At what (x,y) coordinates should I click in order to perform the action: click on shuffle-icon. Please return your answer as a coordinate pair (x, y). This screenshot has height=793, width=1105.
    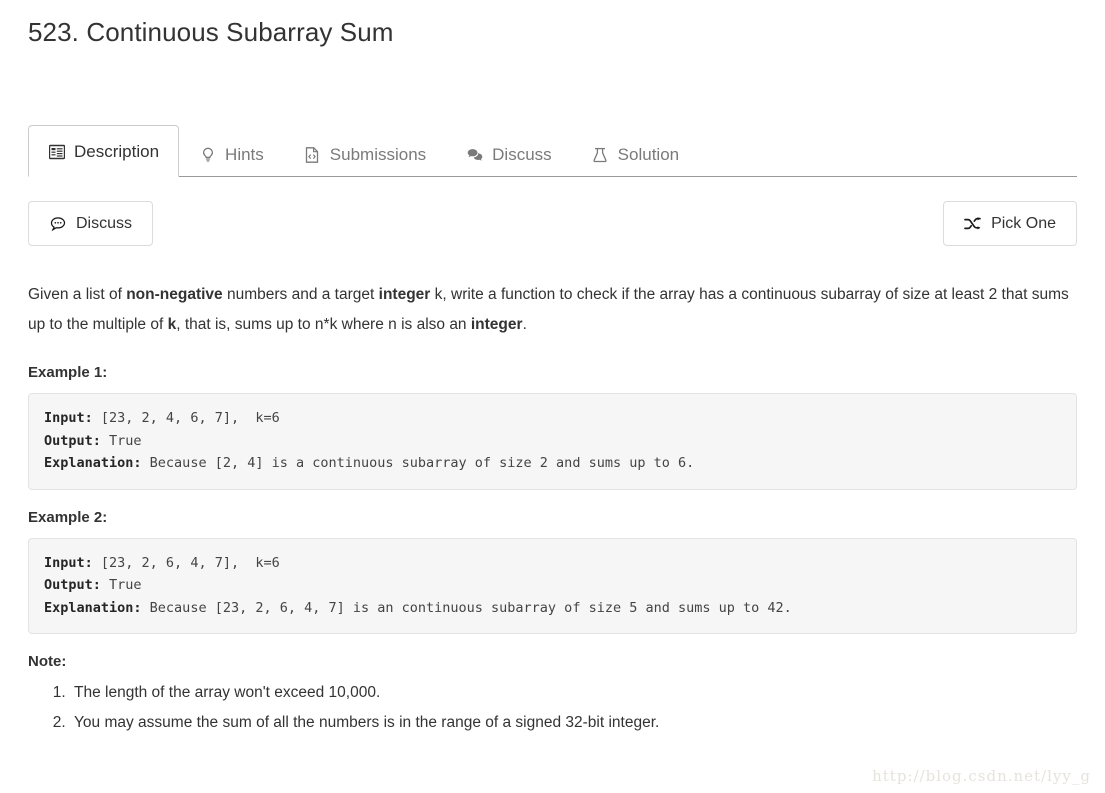
    Looking at the image, I should click on (972, 223).